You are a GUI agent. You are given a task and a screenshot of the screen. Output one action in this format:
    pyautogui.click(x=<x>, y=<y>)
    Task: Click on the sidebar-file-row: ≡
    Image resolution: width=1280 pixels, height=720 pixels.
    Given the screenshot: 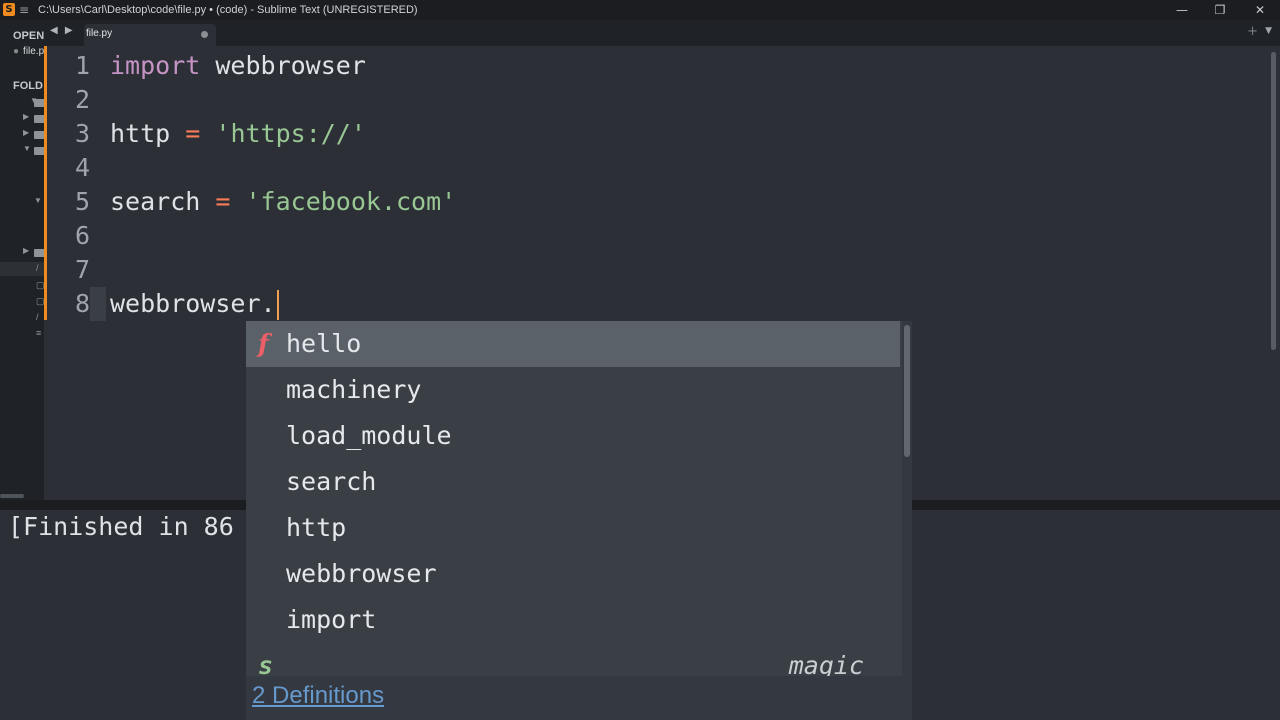 What is the action you would take?
    pyautogui.click(x=22, y=335)
    